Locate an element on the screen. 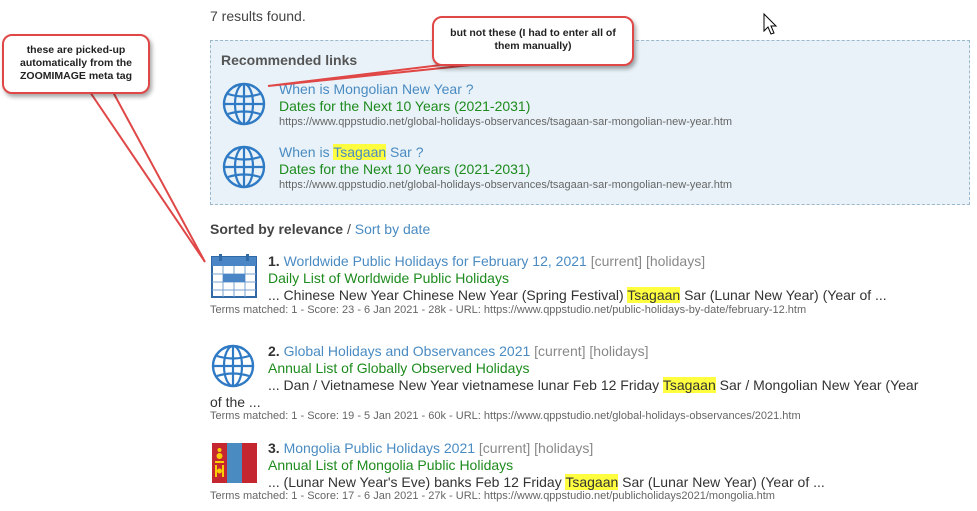  result-subtitle: Daily List of Worldwide Public Holidays is located at coordinates (388, 278).